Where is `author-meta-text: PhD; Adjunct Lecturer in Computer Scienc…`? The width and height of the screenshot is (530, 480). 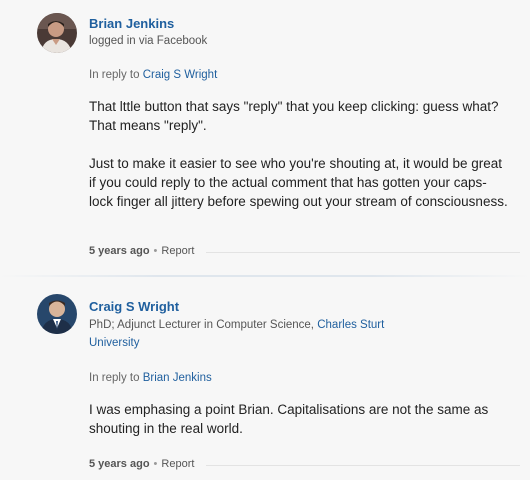 author-meta-text: PhD; Adjunct Lecturer in Computer Scienc… is located at coordinates (202, 325).